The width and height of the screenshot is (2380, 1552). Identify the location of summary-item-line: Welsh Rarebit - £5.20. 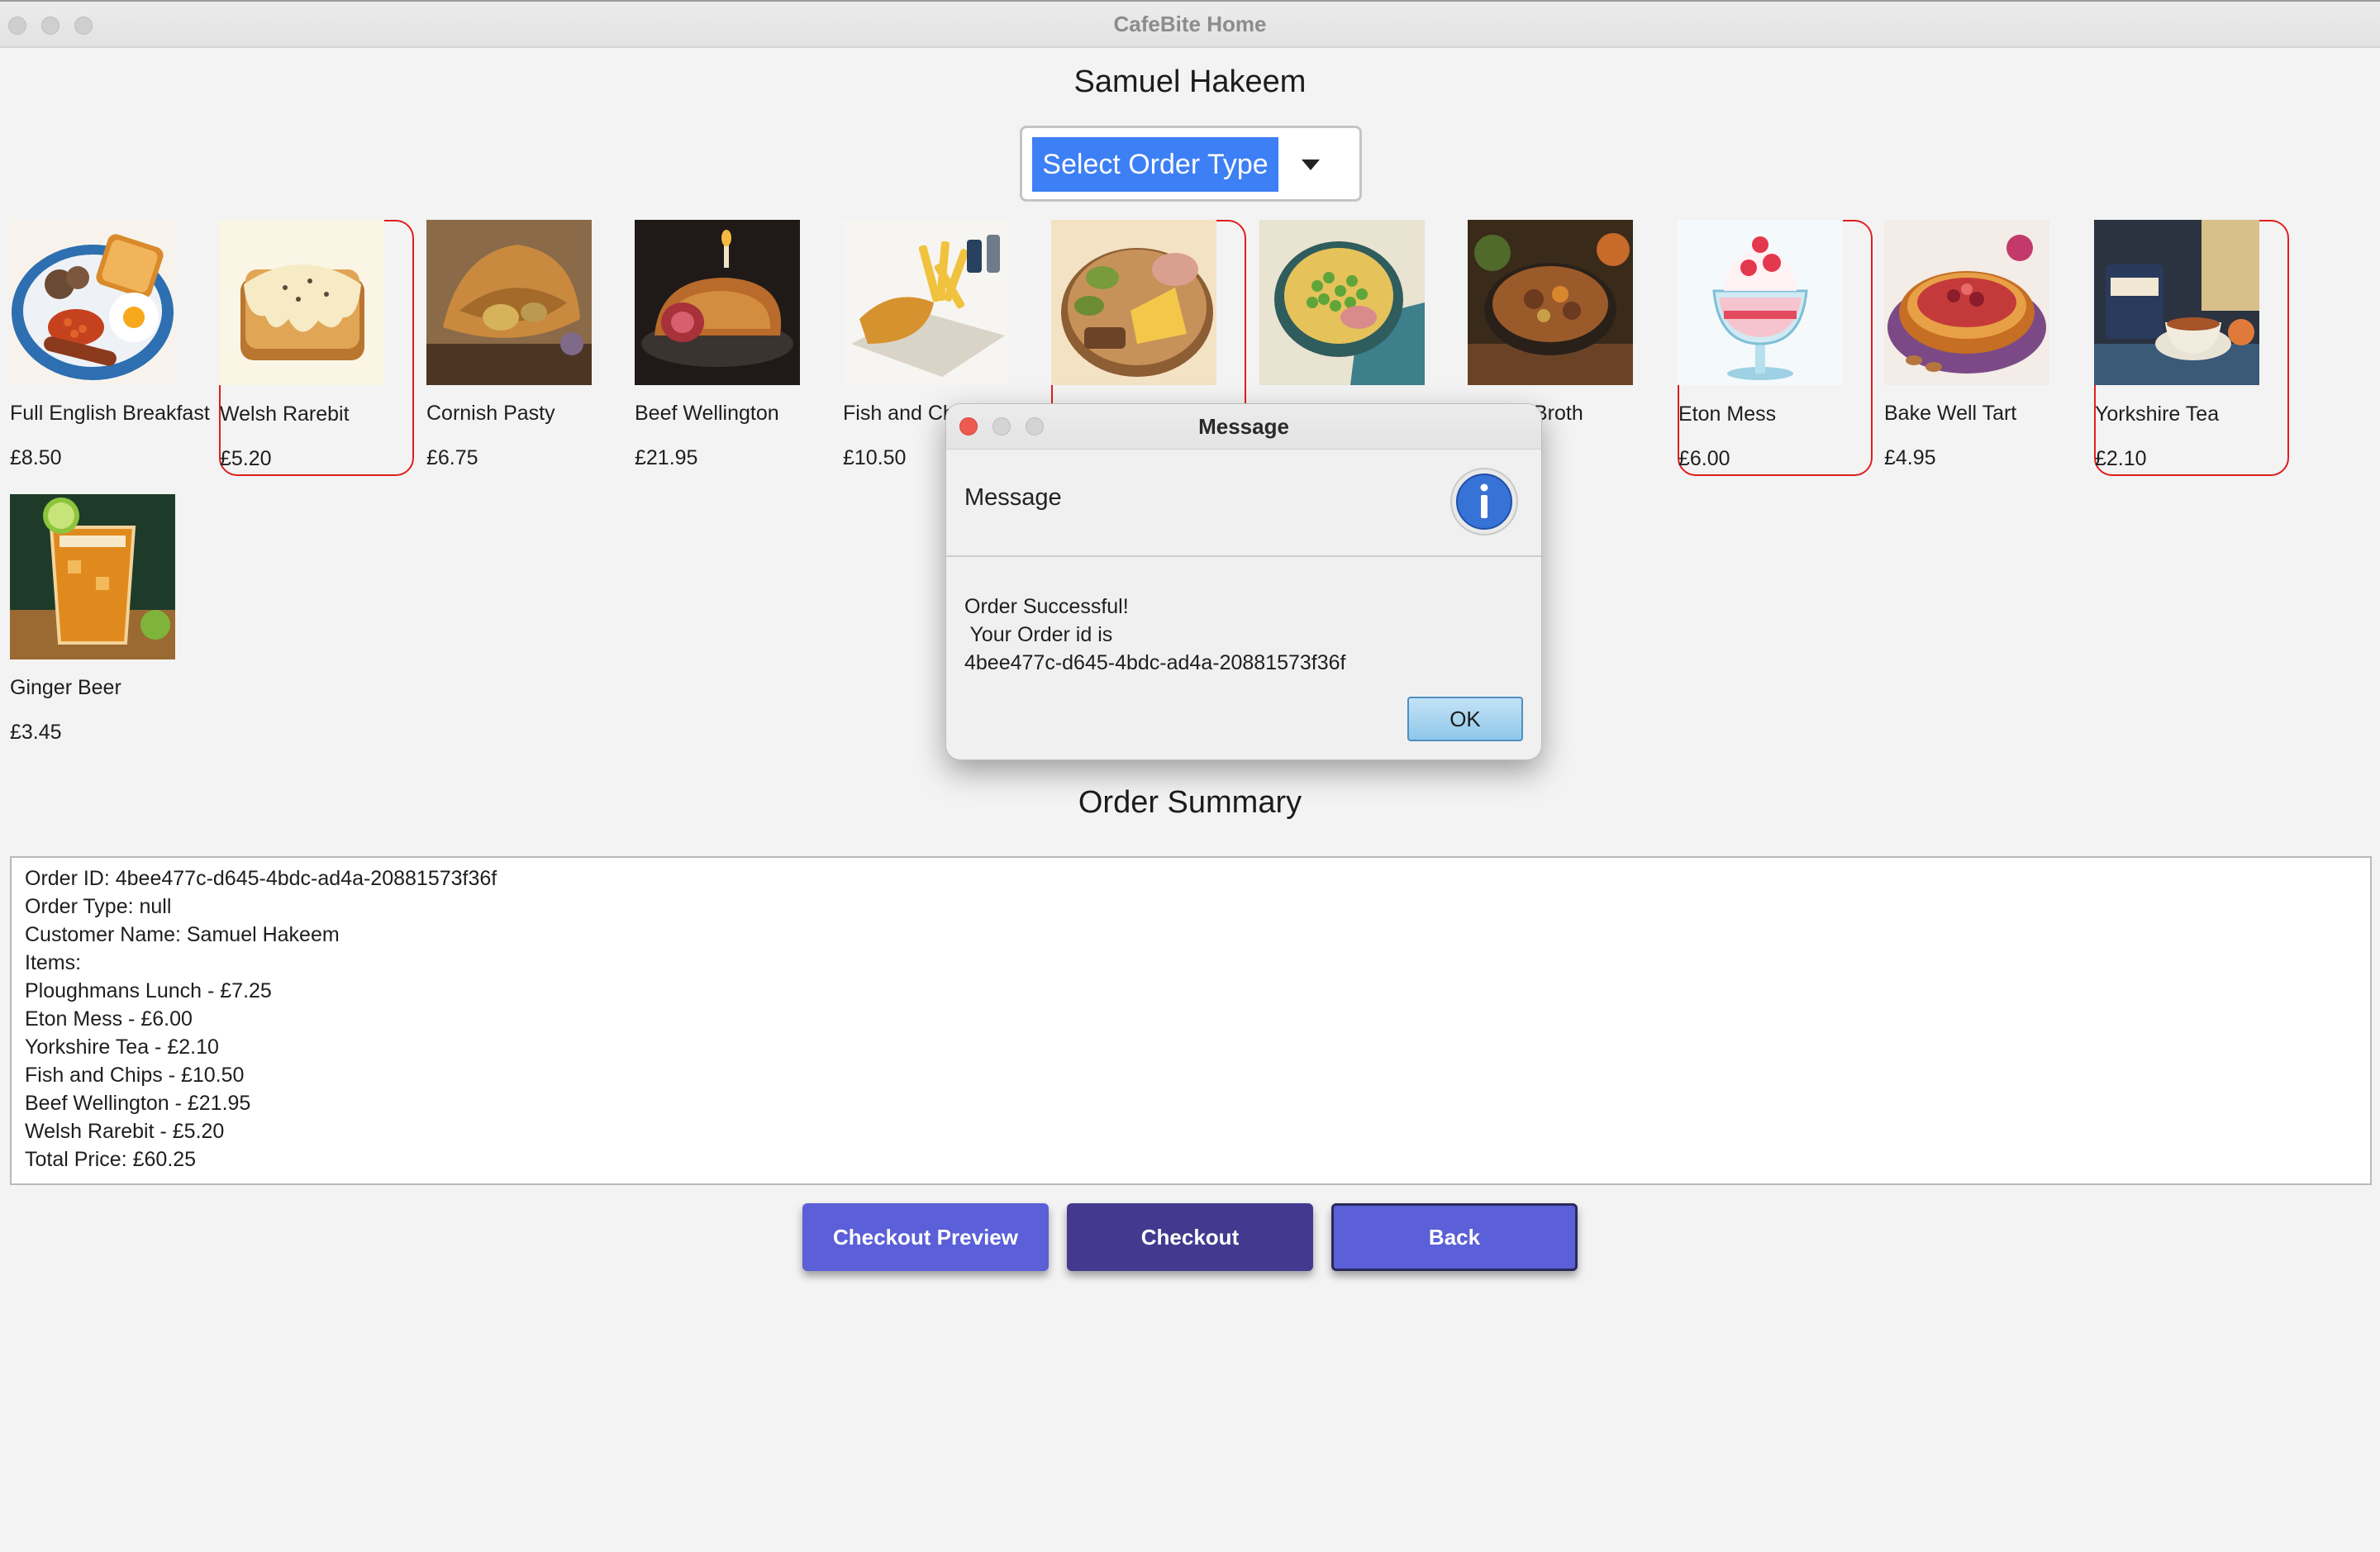
(125, 1131).